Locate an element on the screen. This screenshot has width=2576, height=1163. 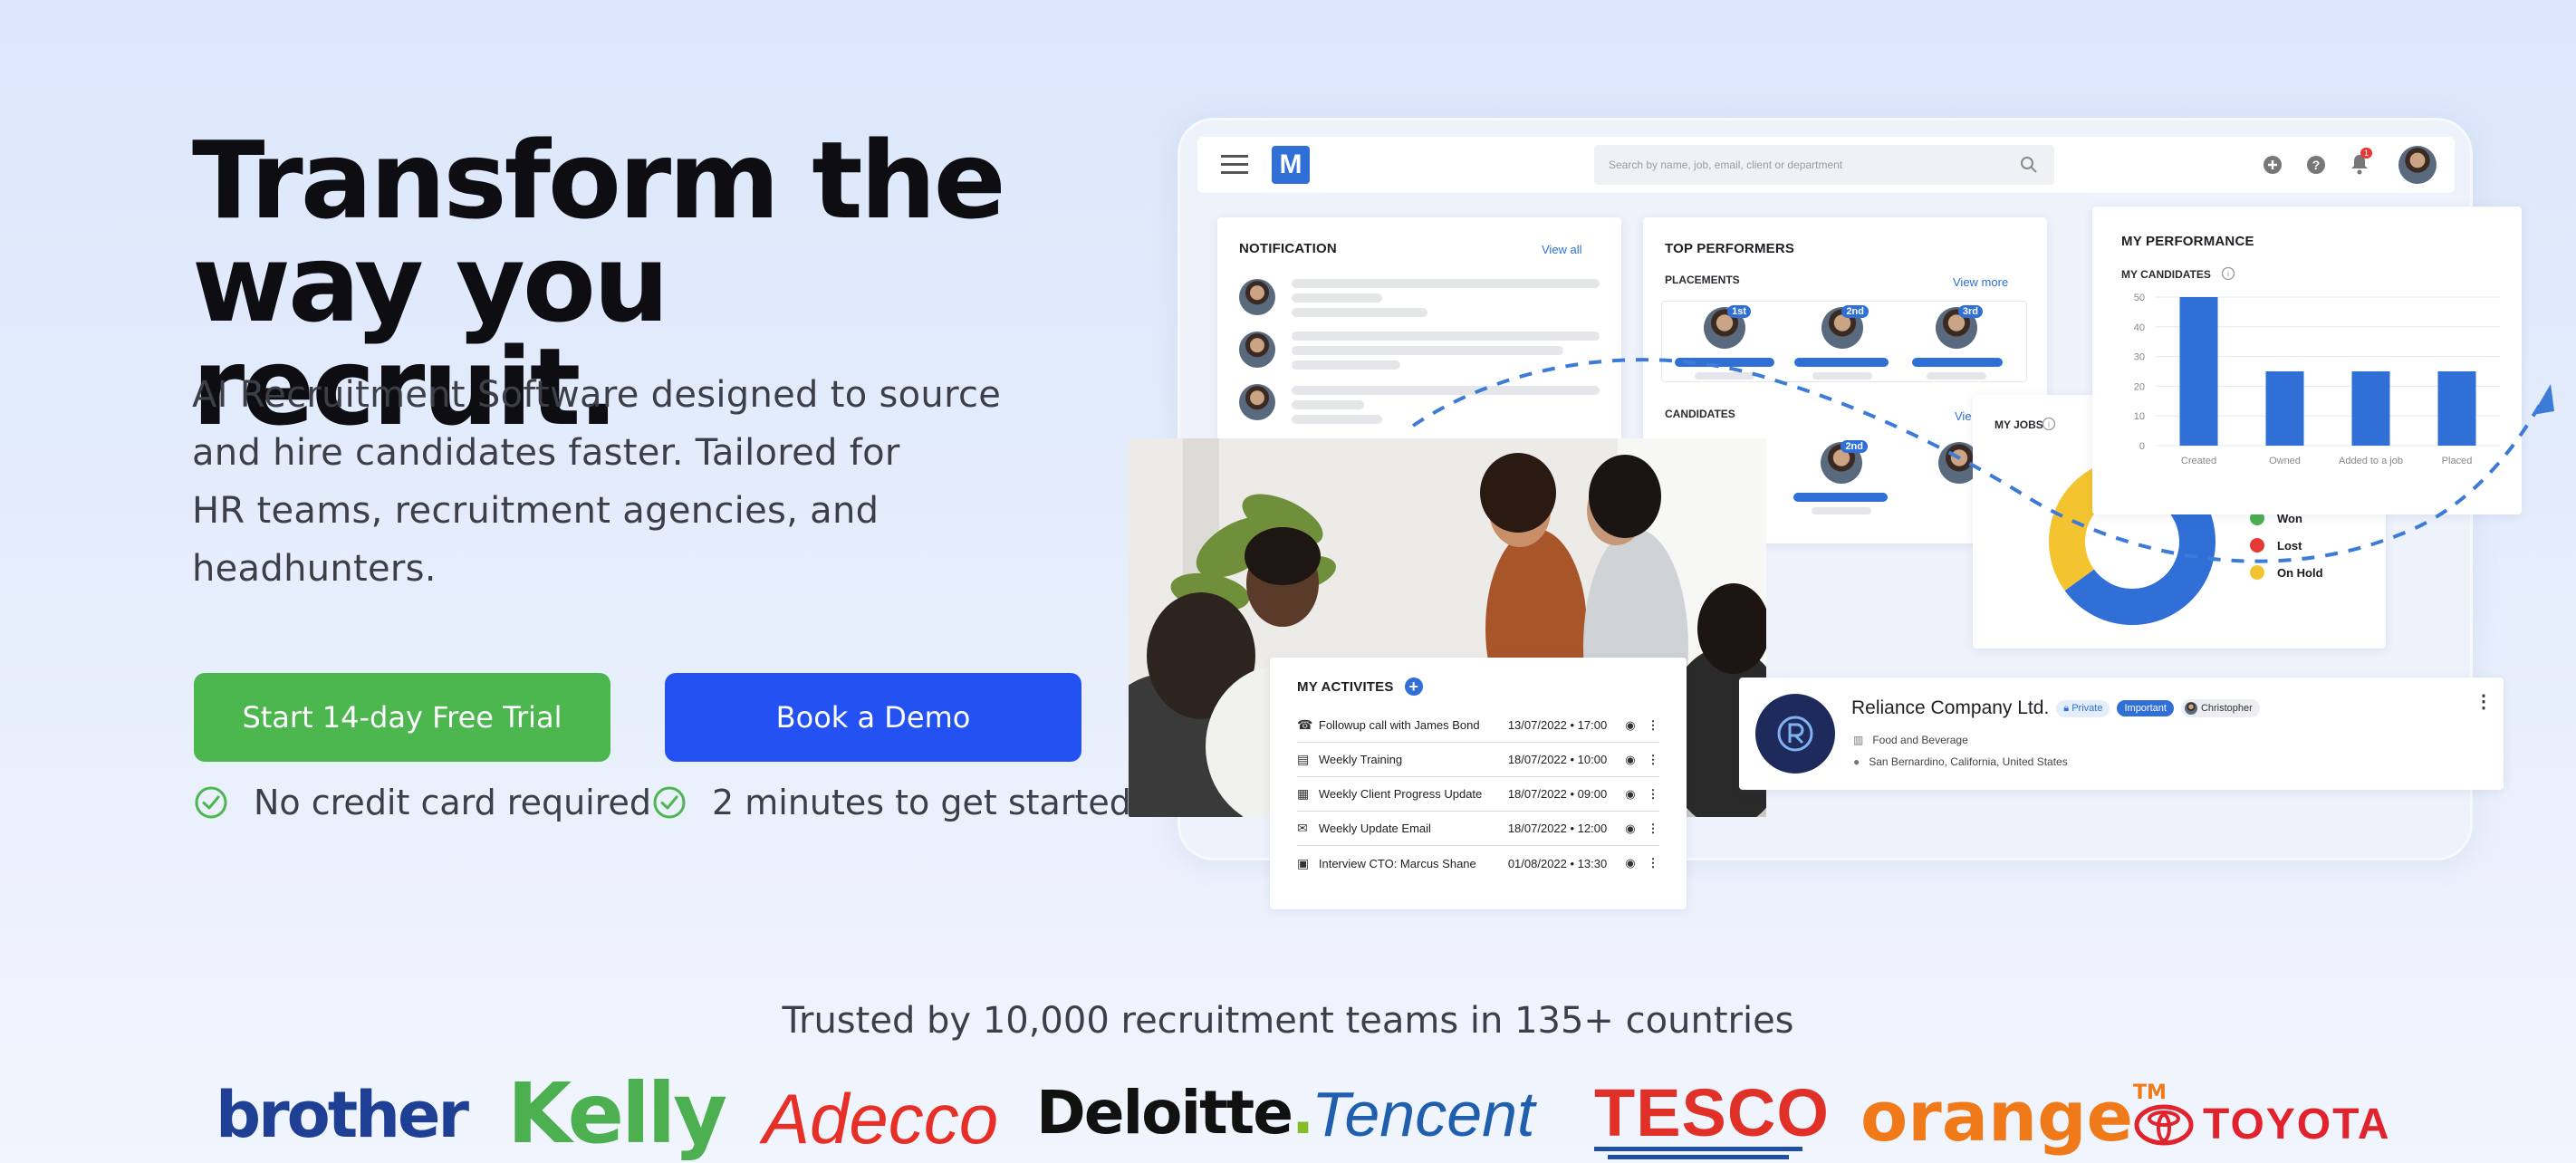
company-name: Reliance Company Ltd. is located at coordinates (1950, 707).